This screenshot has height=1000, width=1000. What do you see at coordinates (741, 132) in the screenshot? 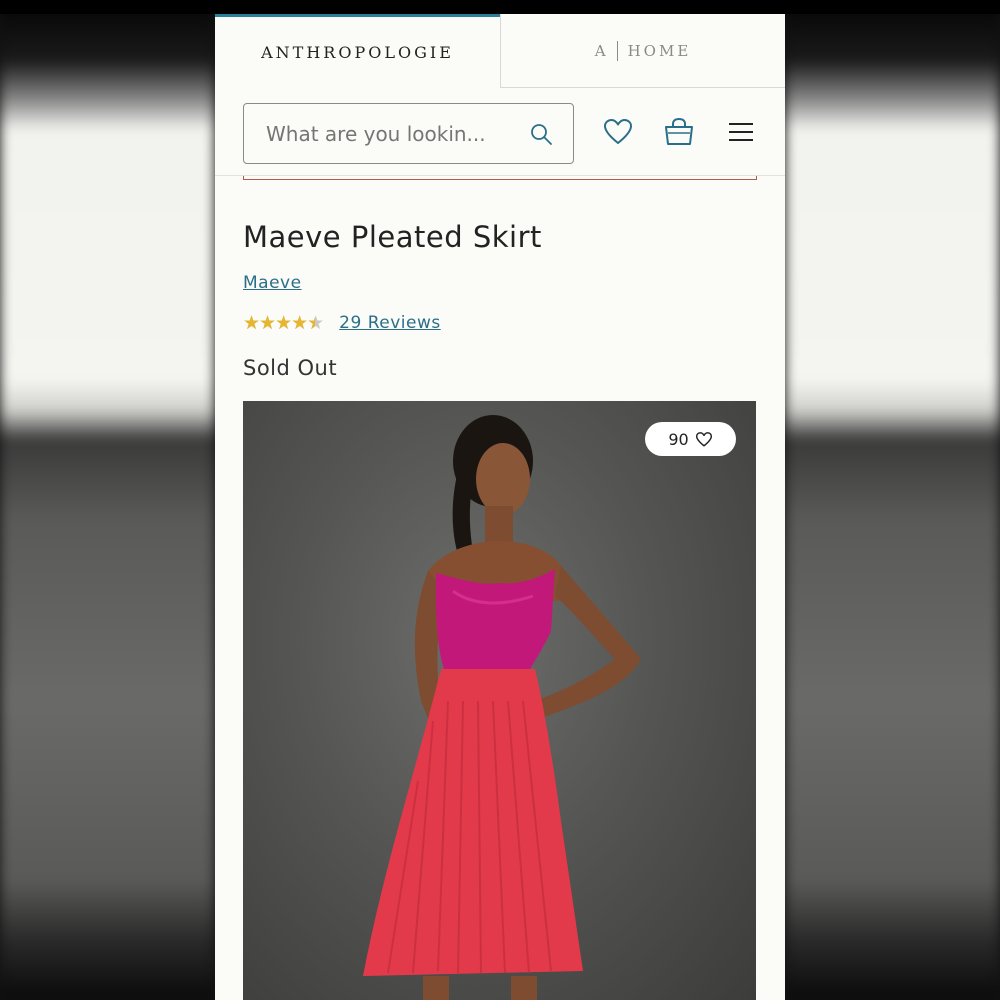
I see `menu-icon` at bounding box center [741, 132].